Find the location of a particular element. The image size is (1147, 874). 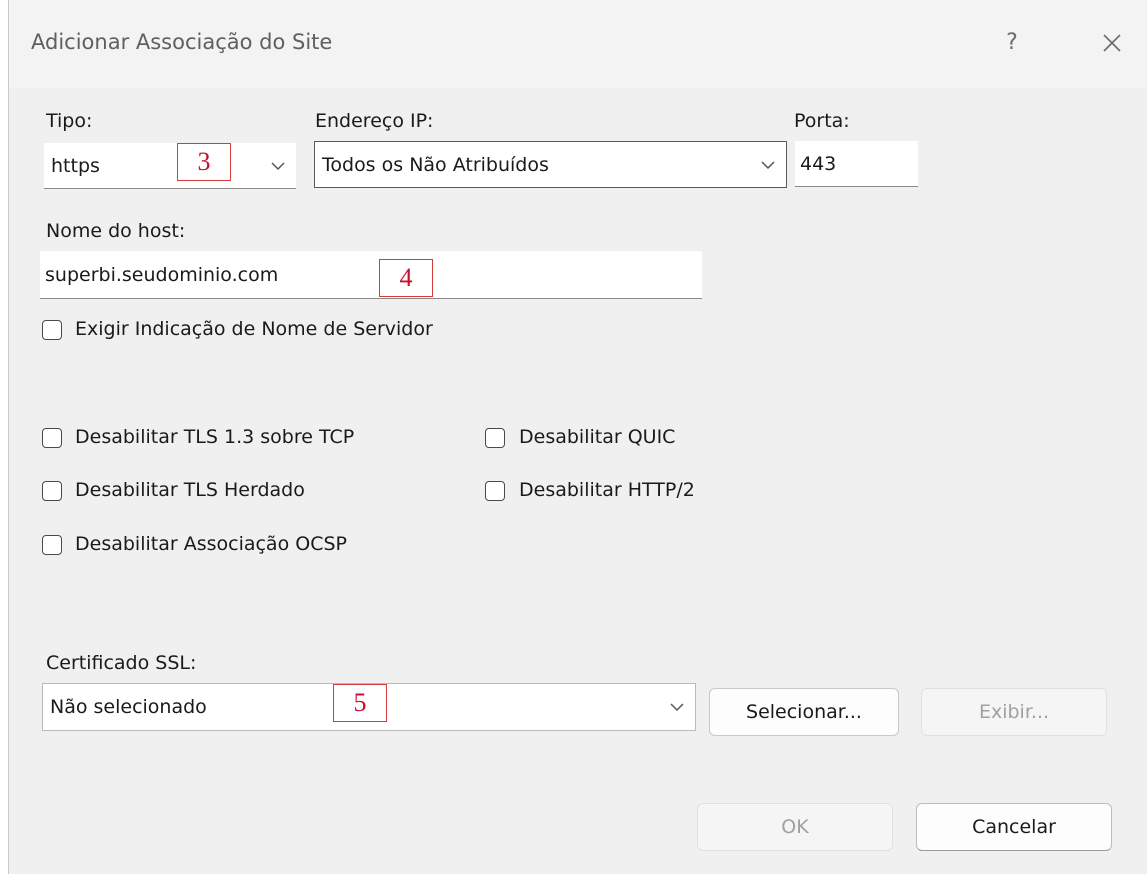

quic-checkbox is located at coordinates (495, 438).